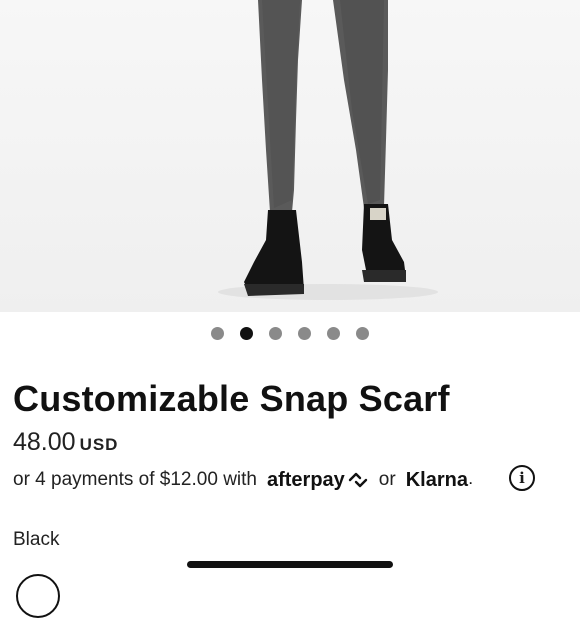 This screenshot has width=580, height=618. I want to click on product-price: 48.00 USD, so click(65, 442).